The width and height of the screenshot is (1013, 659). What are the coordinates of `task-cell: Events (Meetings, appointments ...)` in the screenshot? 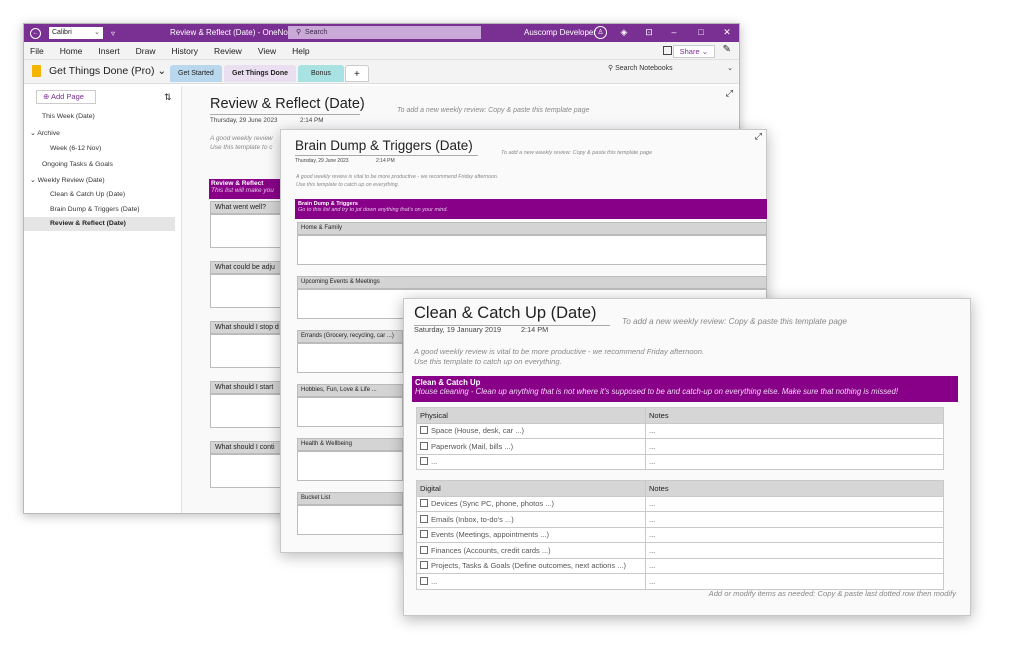 It's located at (531, 534).